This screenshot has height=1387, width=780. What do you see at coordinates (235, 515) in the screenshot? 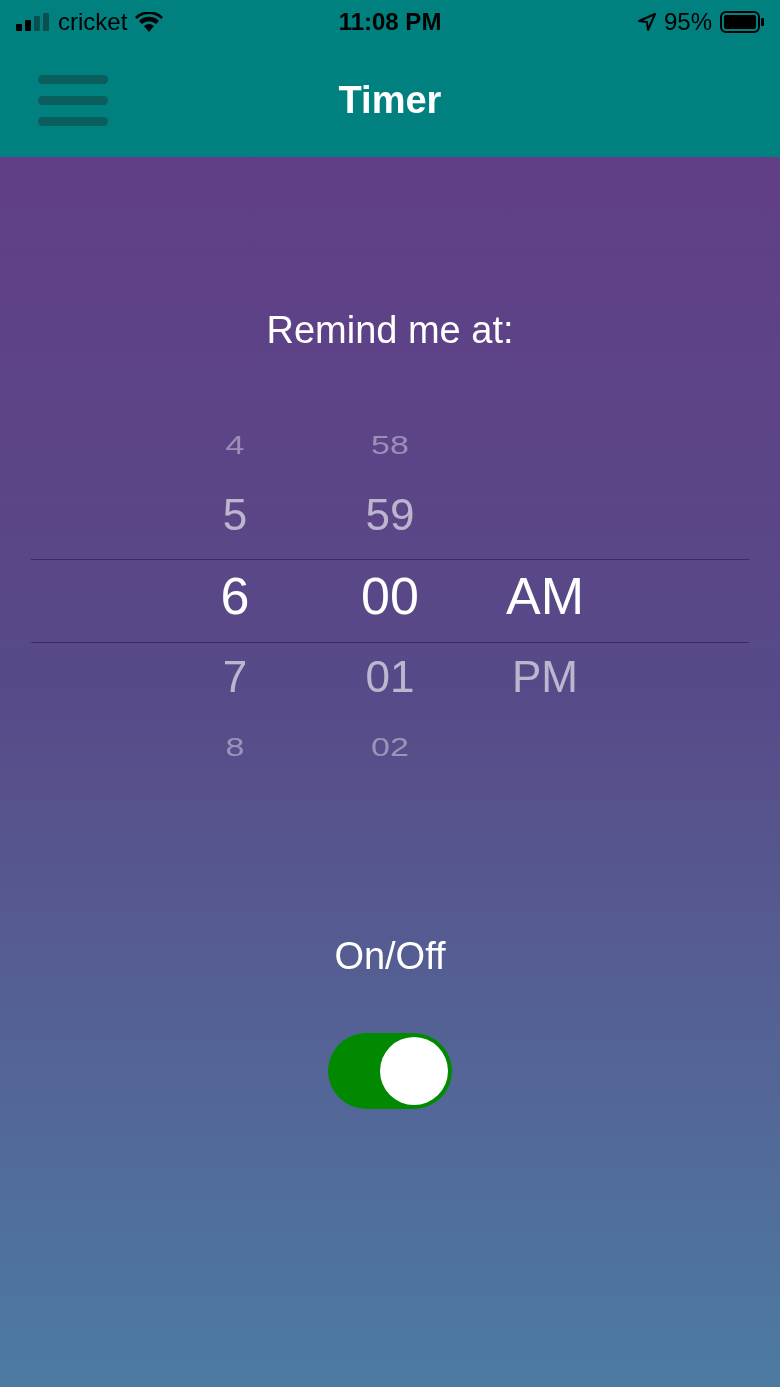
I see `picker-option: 5` at bounding box center [235, 515].